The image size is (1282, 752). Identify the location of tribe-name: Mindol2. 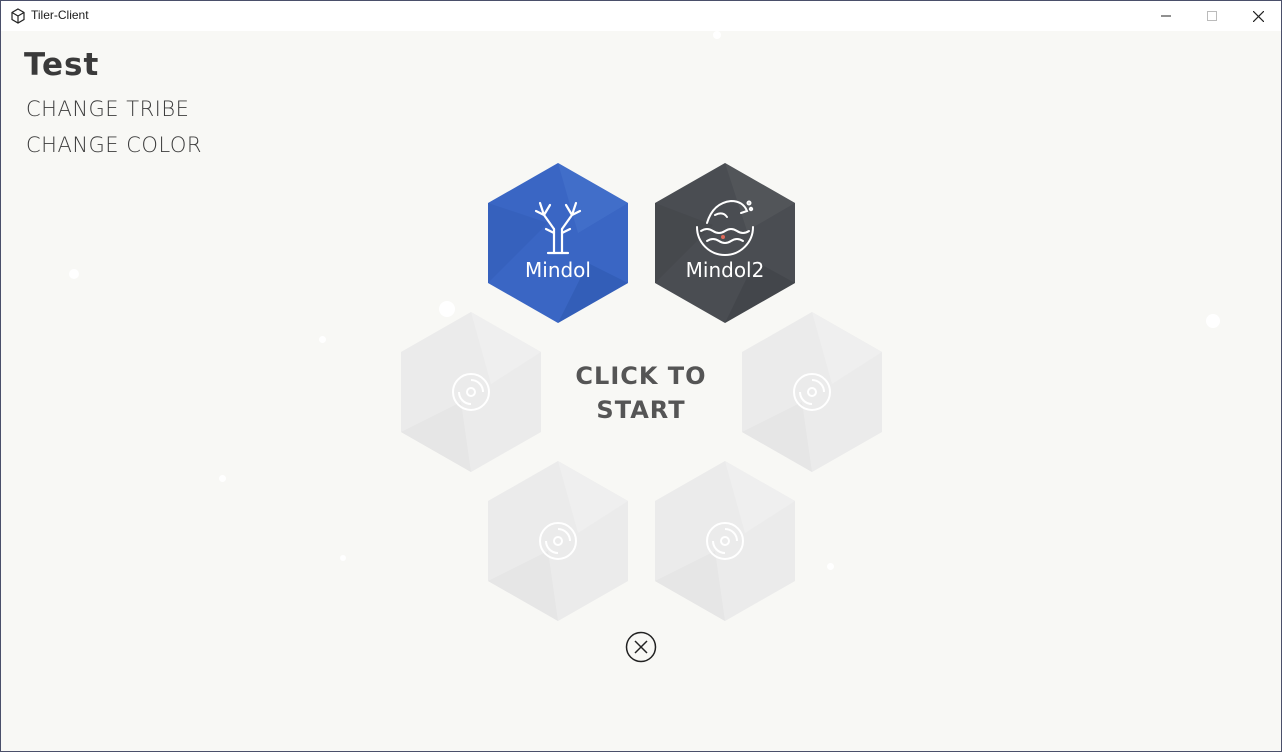
(725, 270).